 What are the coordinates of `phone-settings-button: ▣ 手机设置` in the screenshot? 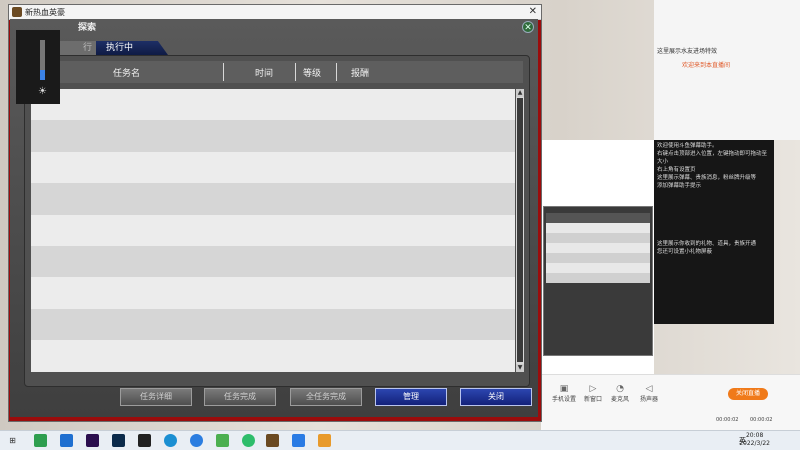 It's located at (564, 393).